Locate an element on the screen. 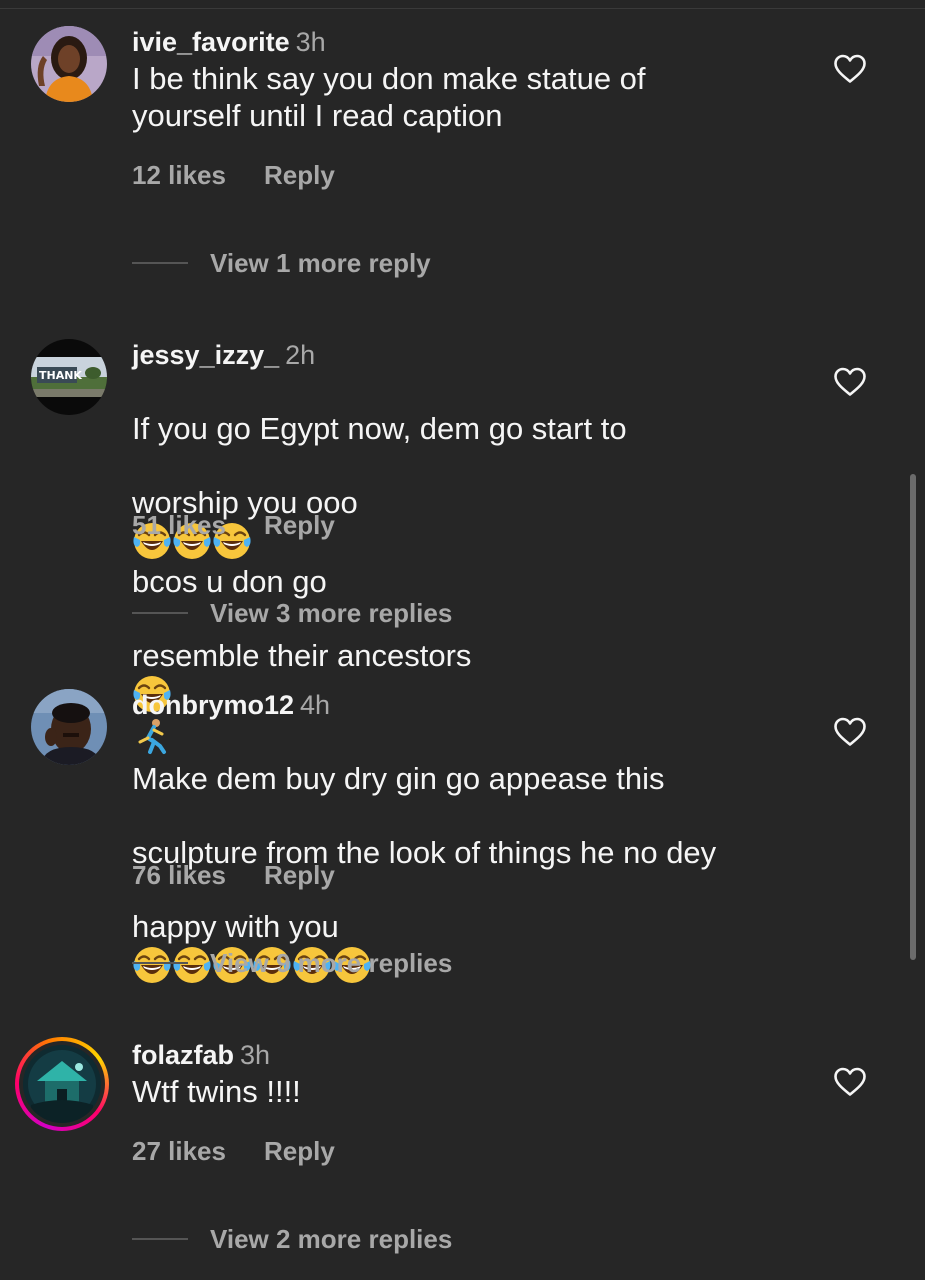 The image size is (925, 1280). comment-username: donbrymo12 is located at coordinates (213, 705).